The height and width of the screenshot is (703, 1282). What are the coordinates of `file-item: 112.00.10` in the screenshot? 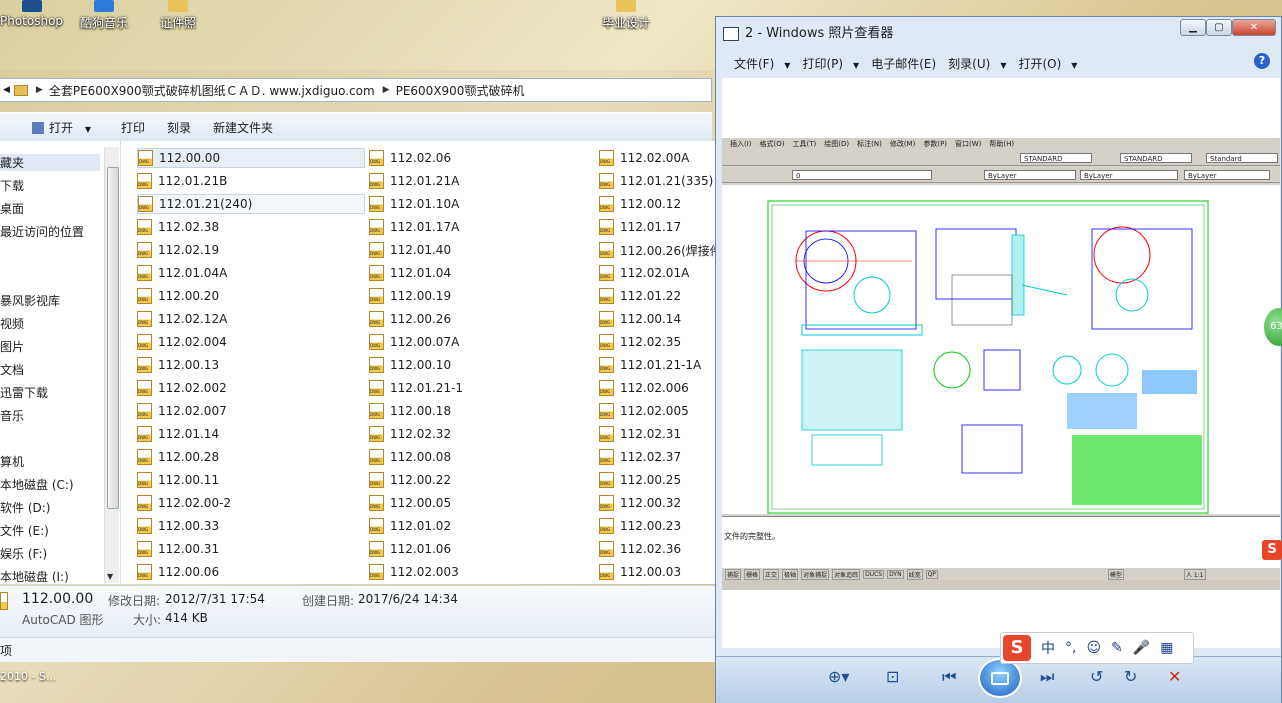 It's located at (483, 365).